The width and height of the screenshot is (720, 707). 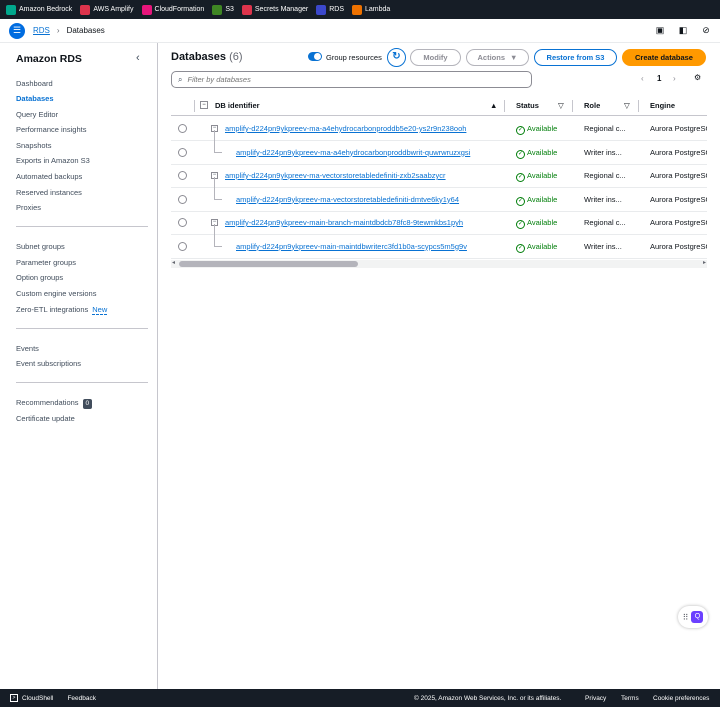 I want to click on breadcrumb: RDS › Databases, so click(x=69, y=30).